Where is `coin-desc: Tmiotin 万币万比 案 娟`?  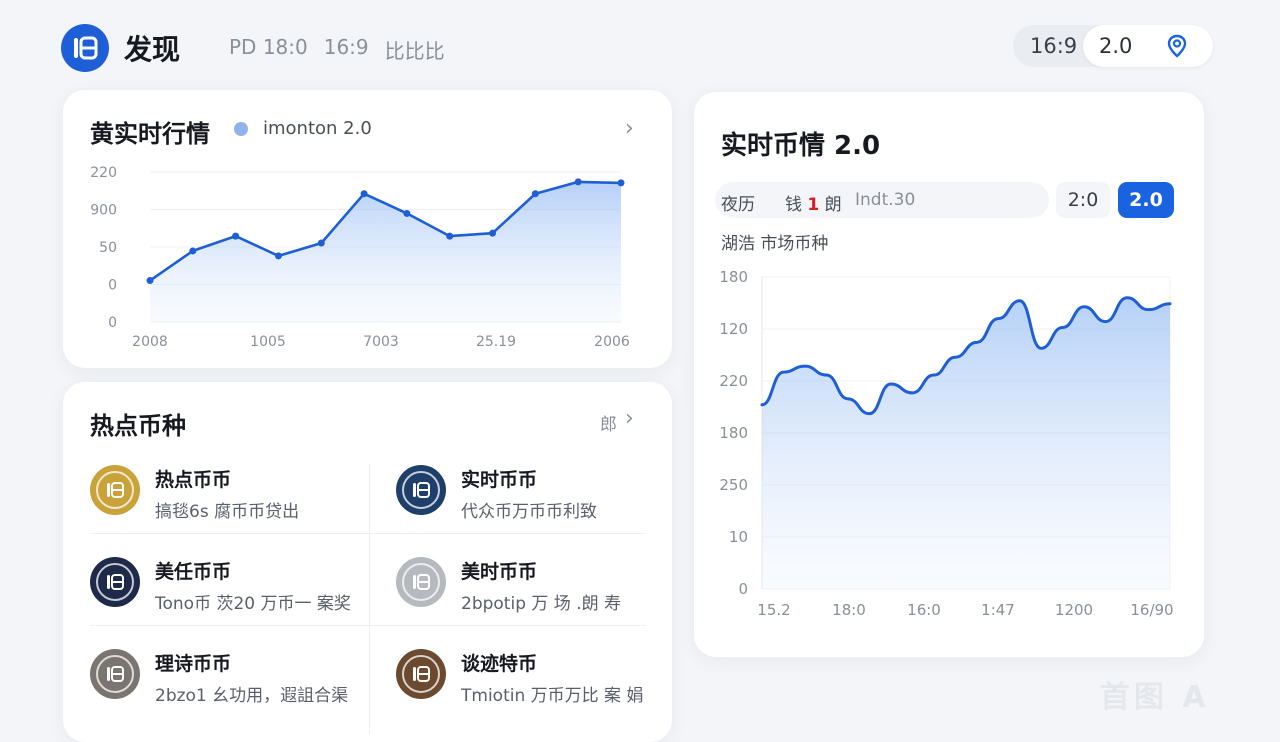
coin-desc: Tmiotin 万币万比 案 娟 is located at coordinates (552, 696).